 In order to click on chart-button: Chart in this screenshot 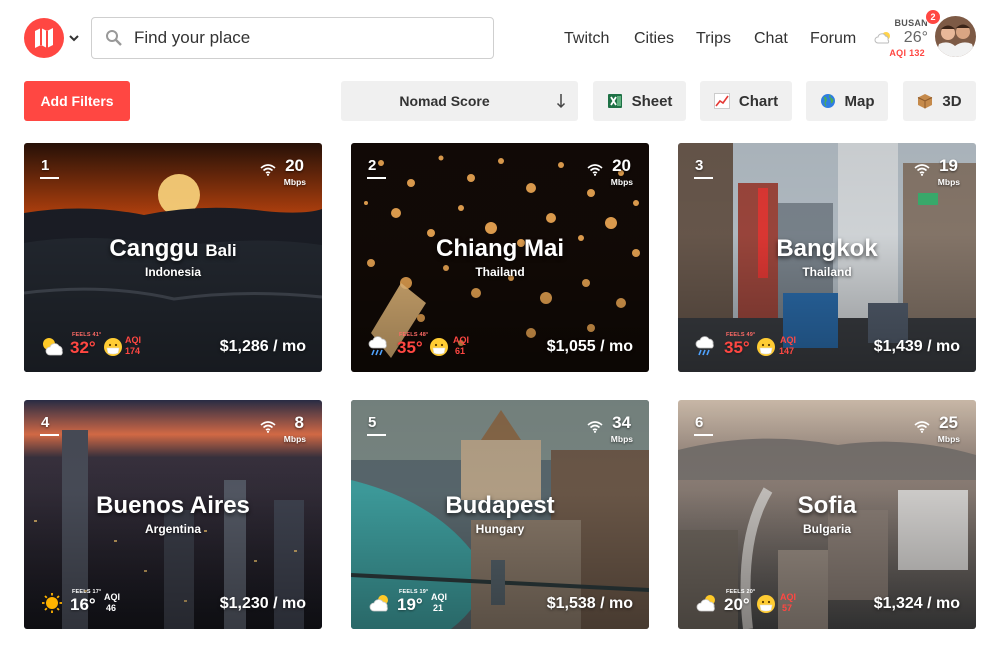, I will do `click(746, 101)`.